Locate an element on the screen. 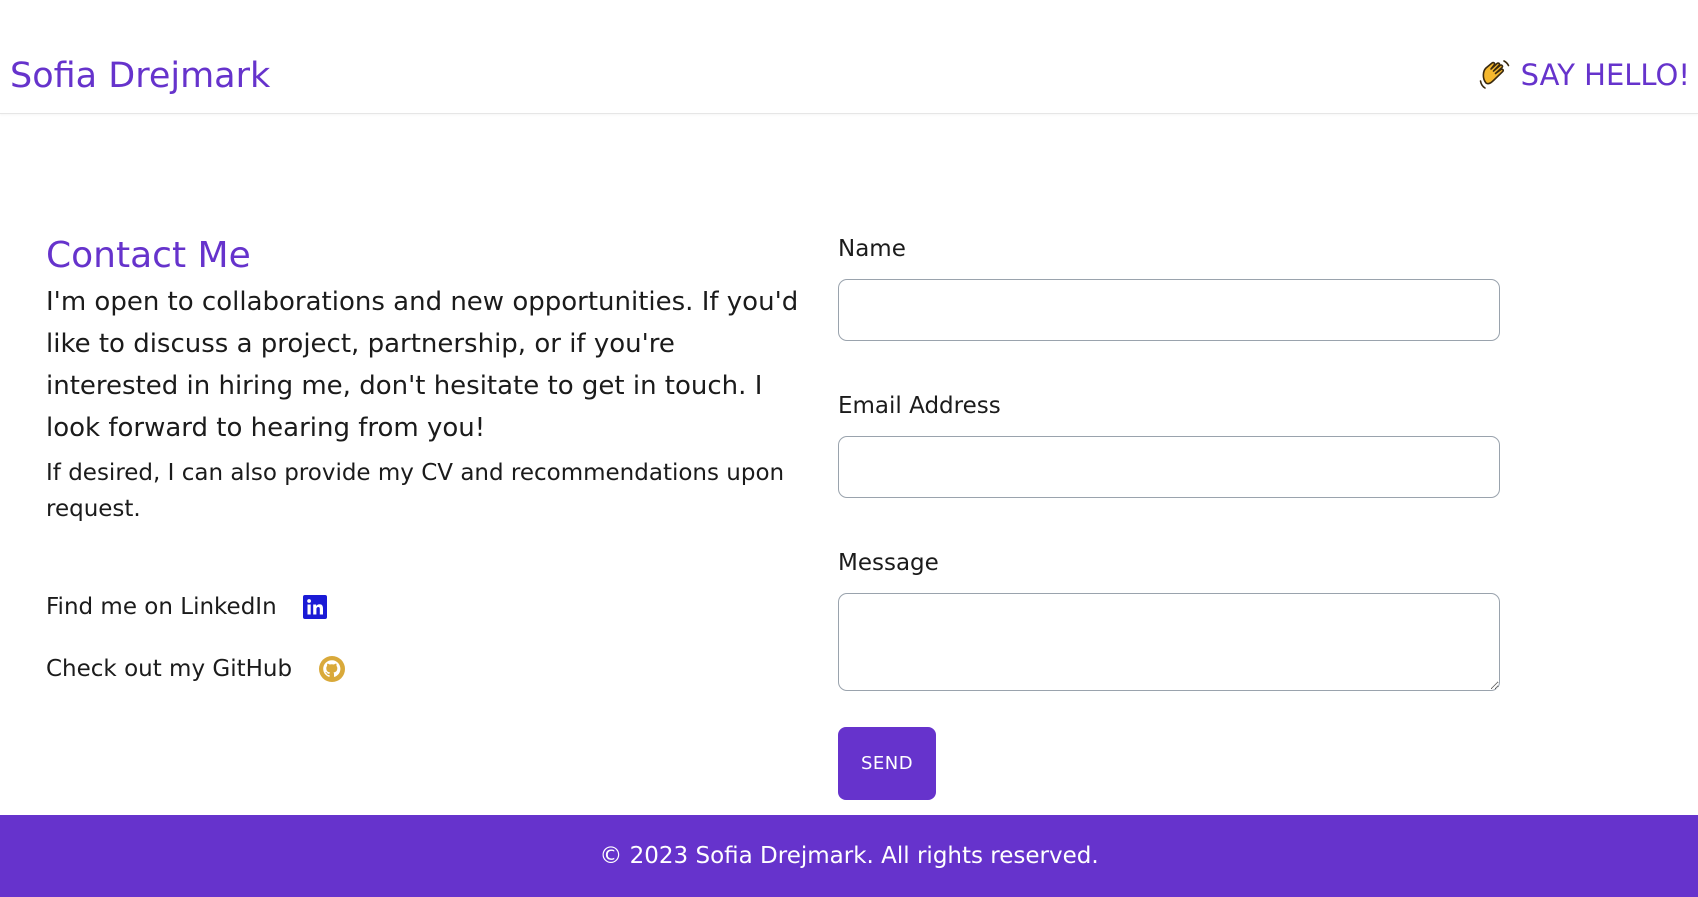 The height and width of the screenshot is (897, 1698). linkedin-link: Find me on LinkedIn is located at coordinates (186, 607).